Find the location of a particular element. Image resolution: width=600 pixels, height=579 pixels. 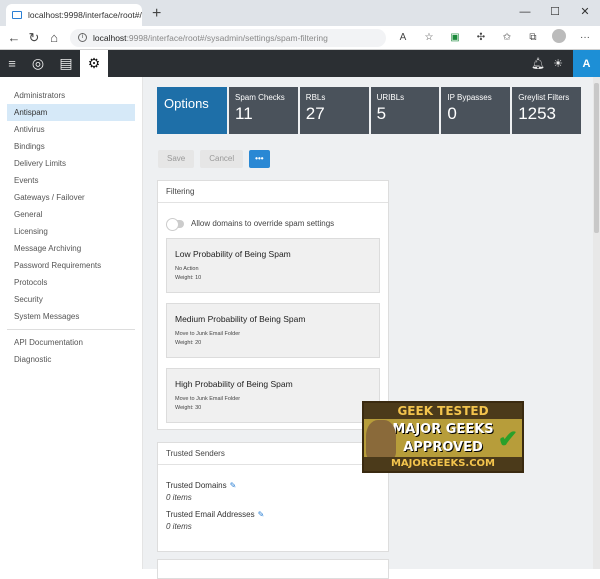

new-tab-button: + is located at coordinates (156, 14).